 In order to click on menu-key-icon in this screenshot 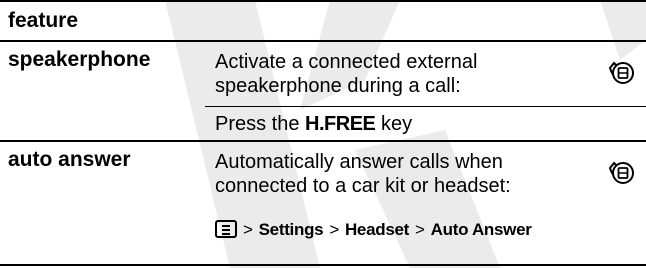, I will do `click(226, 229)`.